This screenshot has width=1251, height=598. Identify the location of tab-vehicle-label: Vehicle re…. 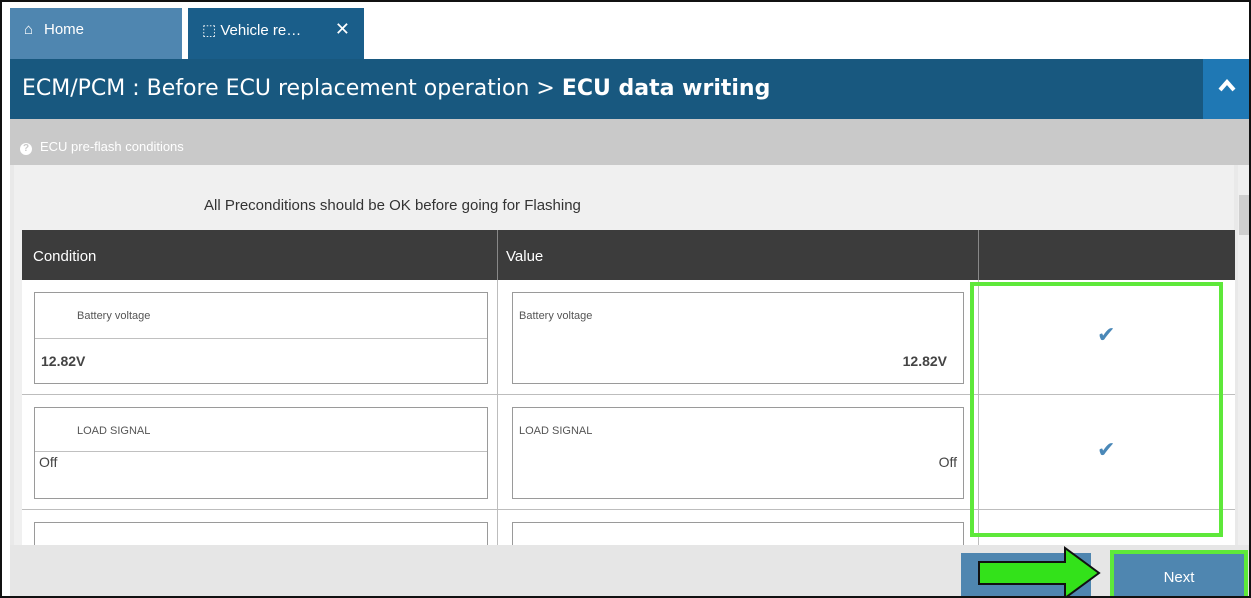
(261, 30).